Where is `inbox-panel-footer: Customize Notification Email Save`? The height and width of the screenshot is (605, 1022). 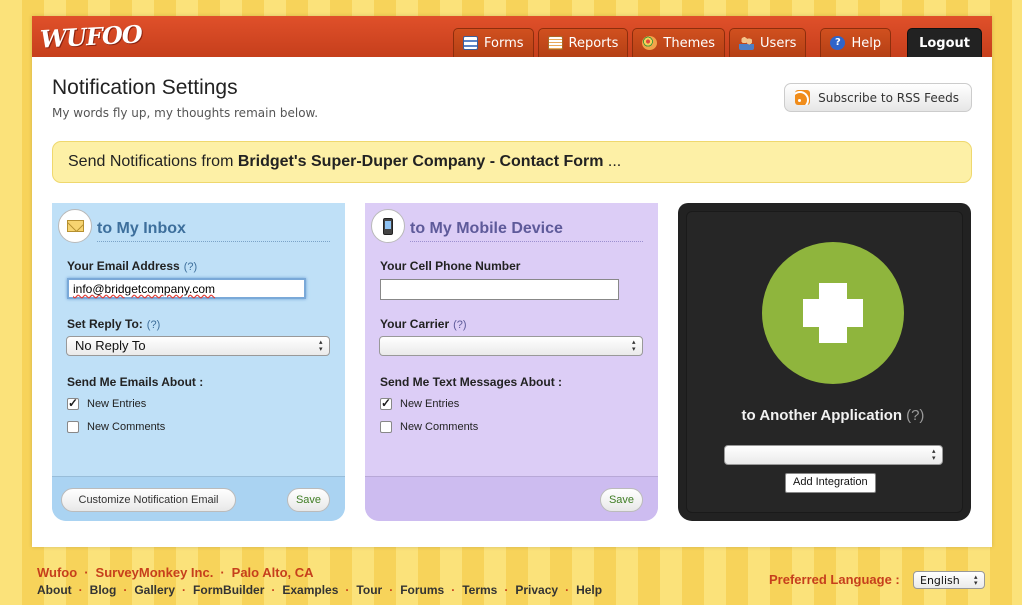 inbox-panel-footer: Customize Notification Email Save is located at coordinates (198, 498).